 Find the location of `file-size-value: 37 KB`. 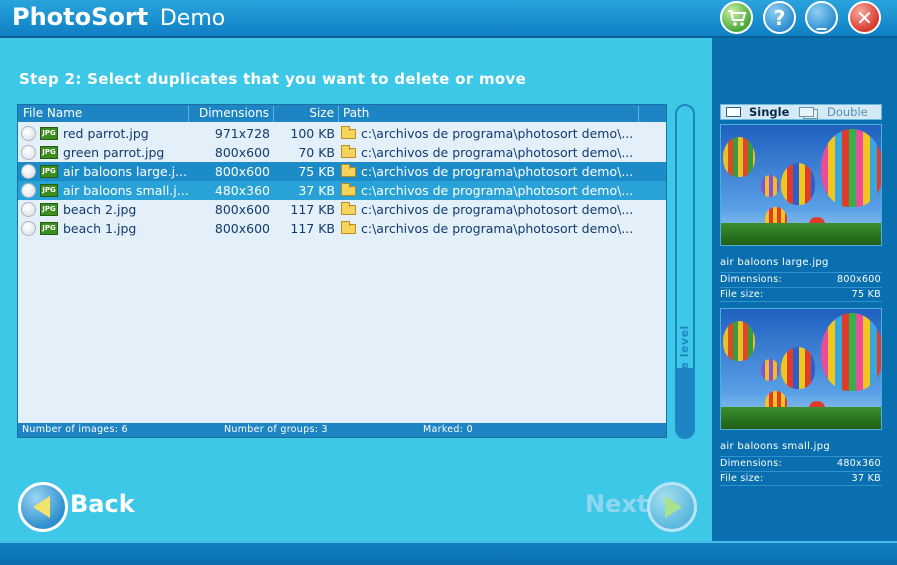

file-size-value: 37 KB is located at coordinates (866, 478).